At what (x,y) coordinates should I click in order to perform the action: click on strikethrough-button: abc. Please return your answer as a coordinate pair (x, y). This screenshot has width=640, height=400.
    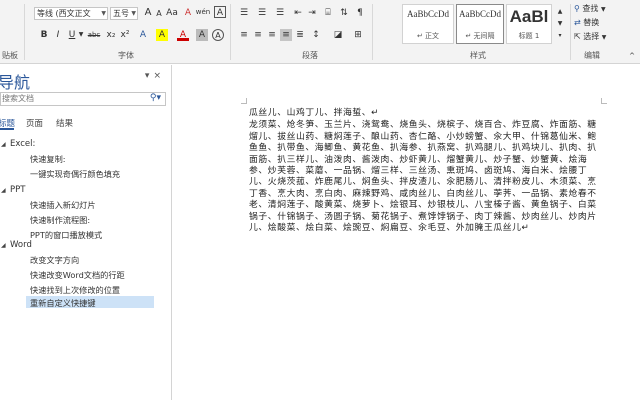
    Looking at the image, I should click on (94, 35).